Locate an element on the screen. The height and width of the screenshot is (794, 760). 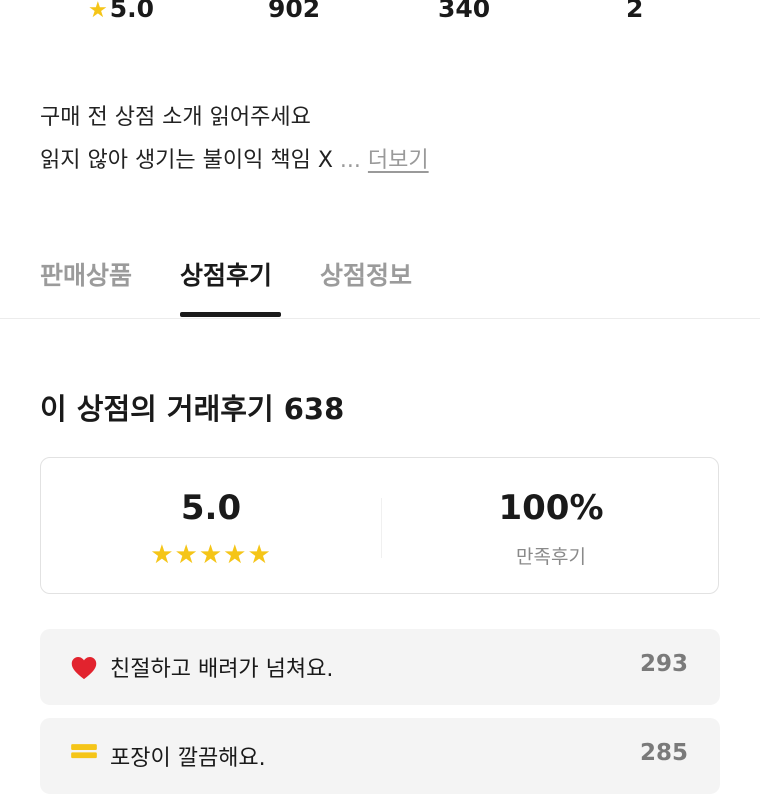
more-link: 더보기 is located at coordinates (398, 160).